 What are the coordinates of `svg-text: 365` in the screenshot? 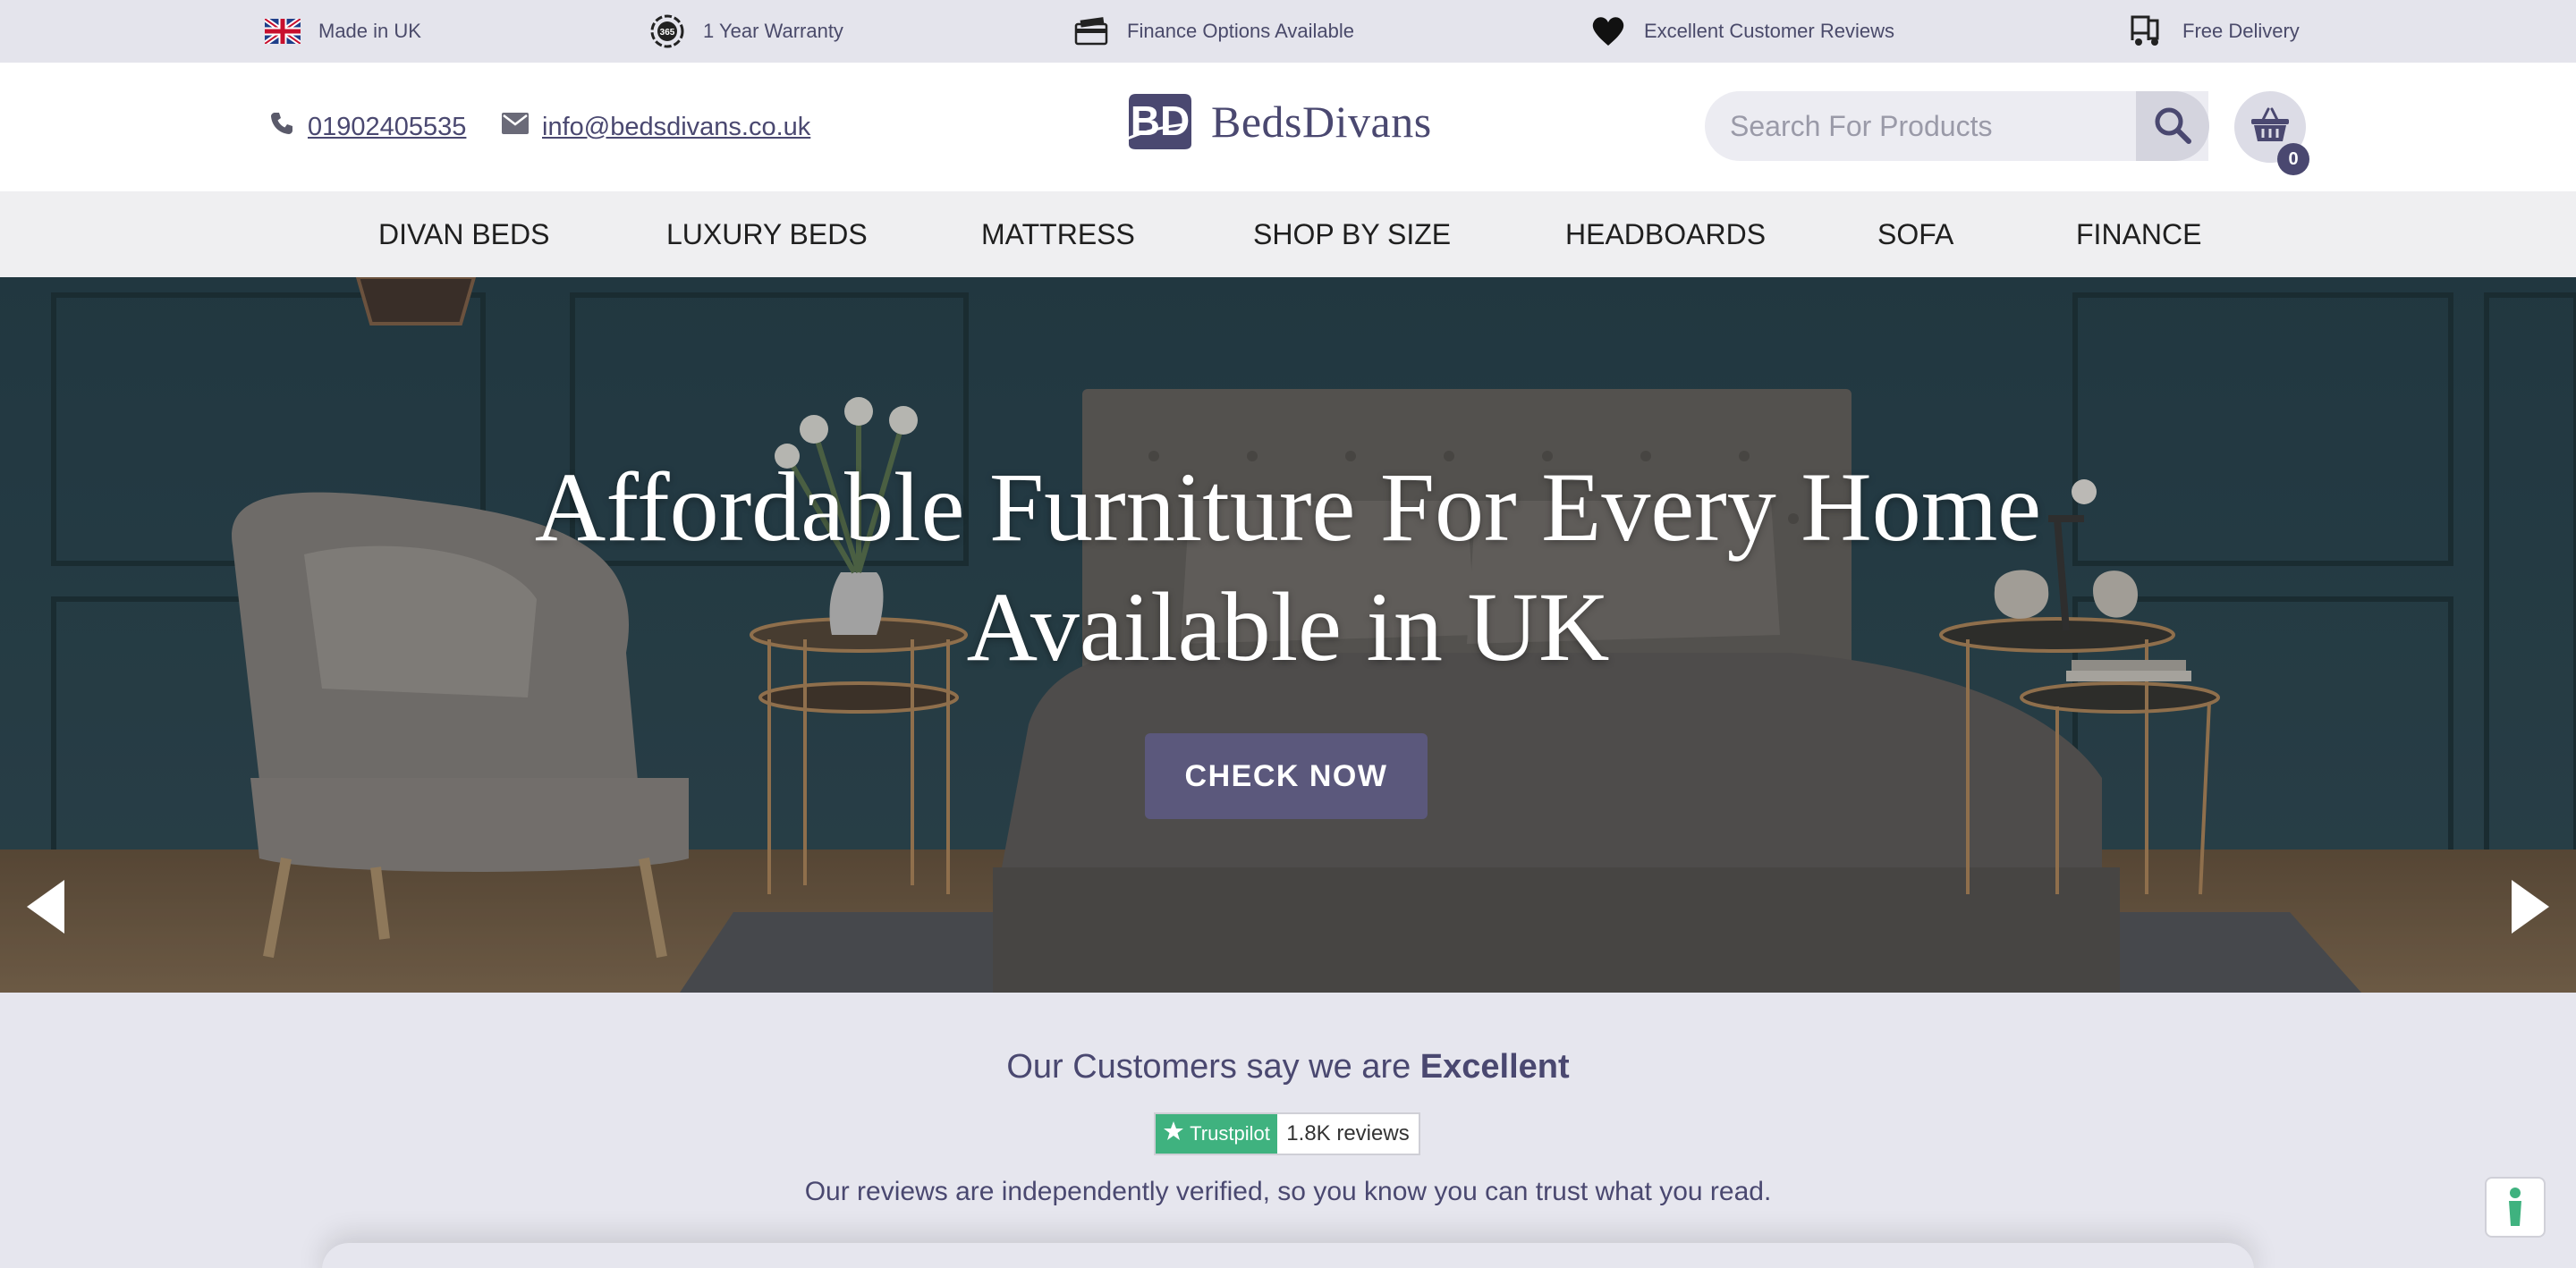 It's located at (667, 33).